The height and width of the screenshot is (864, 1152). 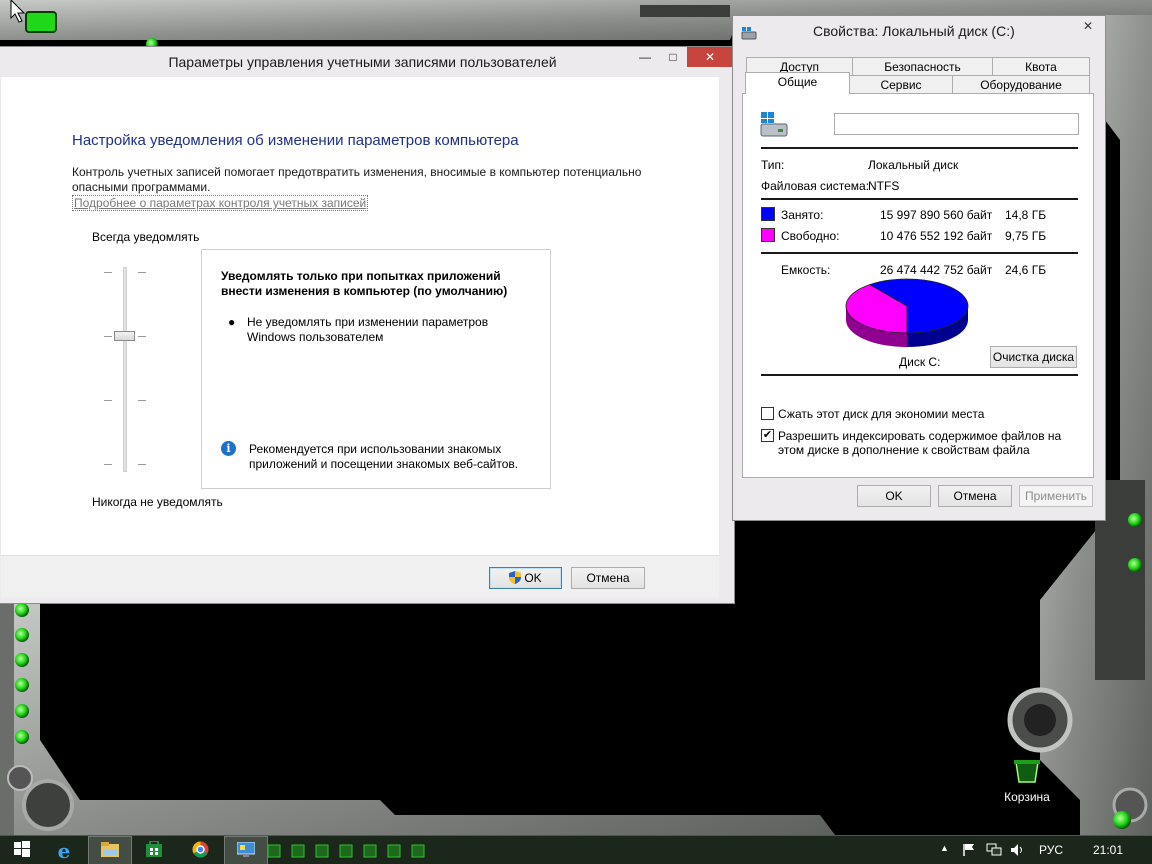 I want to click on control-panel-icon, so click(x=246, y=850).